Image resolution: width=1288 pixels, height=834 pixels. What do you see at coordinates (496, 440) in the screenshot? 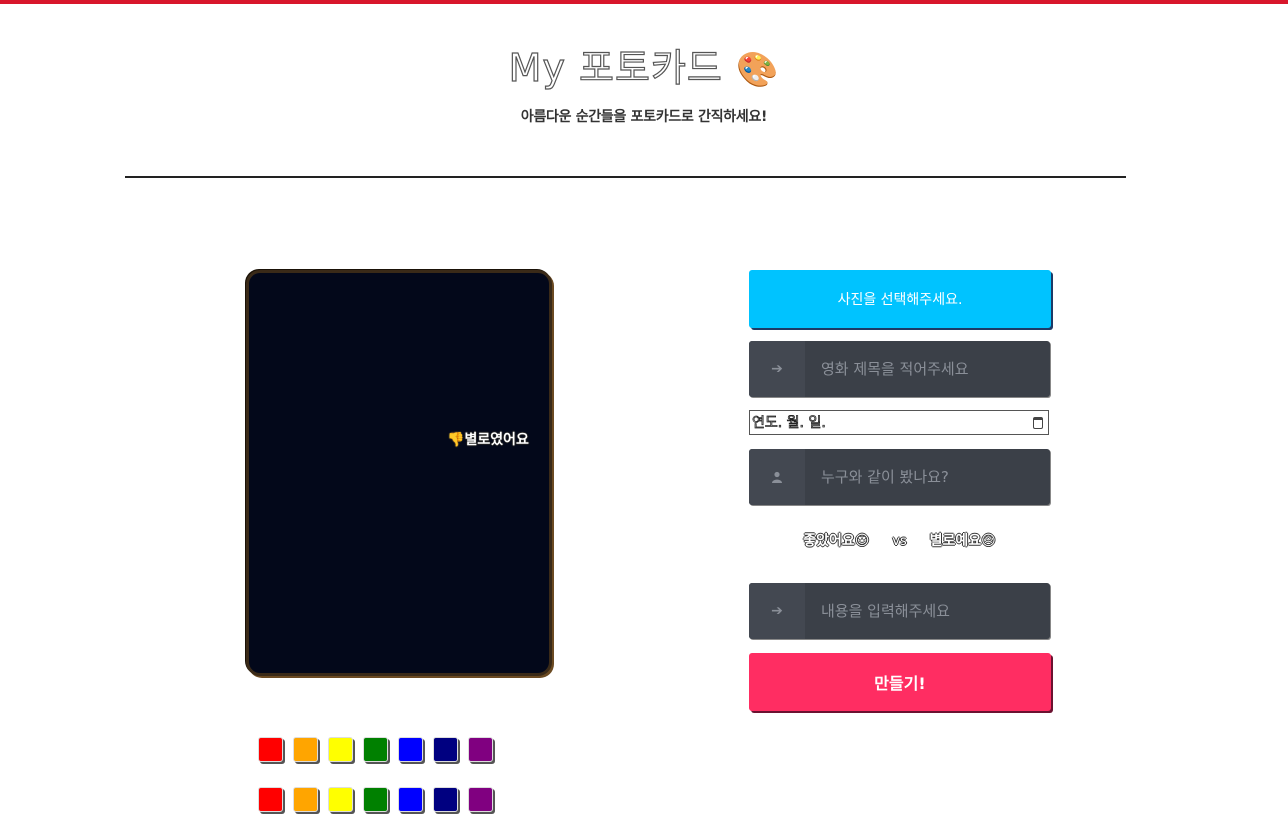
I see `card-rating-text: 별로였어요` at bounding box center [496, 440].